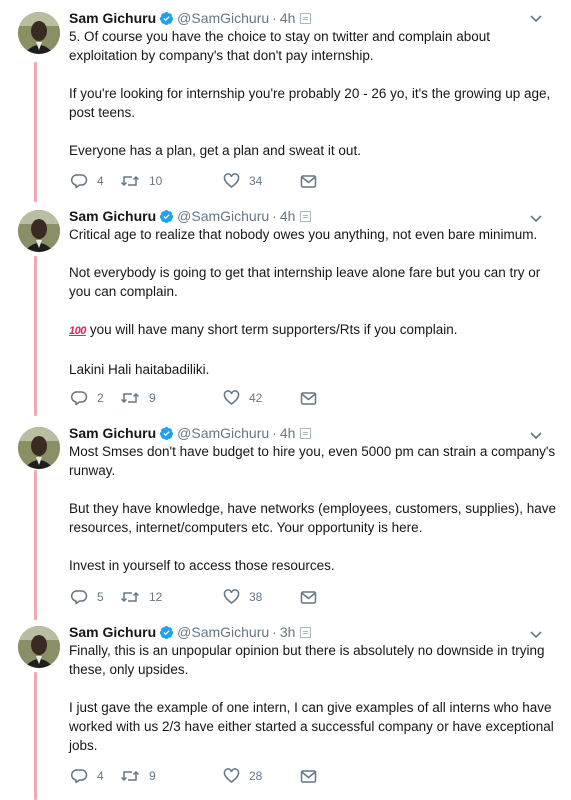  Describe the element at coordinates (201, 181) in the screenshot. I see `tweet-actions: 4 10 34` at that location.